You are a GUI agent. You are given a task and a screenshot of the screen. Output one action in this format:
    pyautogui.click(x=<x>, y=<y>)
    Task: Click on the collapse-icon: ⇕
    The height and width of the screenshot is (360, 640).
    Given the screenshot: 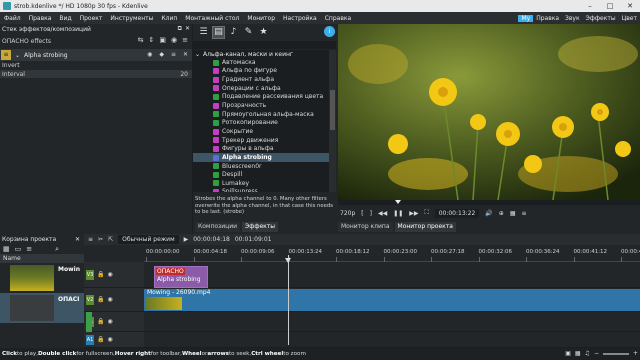 What is the action you would take?
    pyautogui.click(x=152, y=40)
    